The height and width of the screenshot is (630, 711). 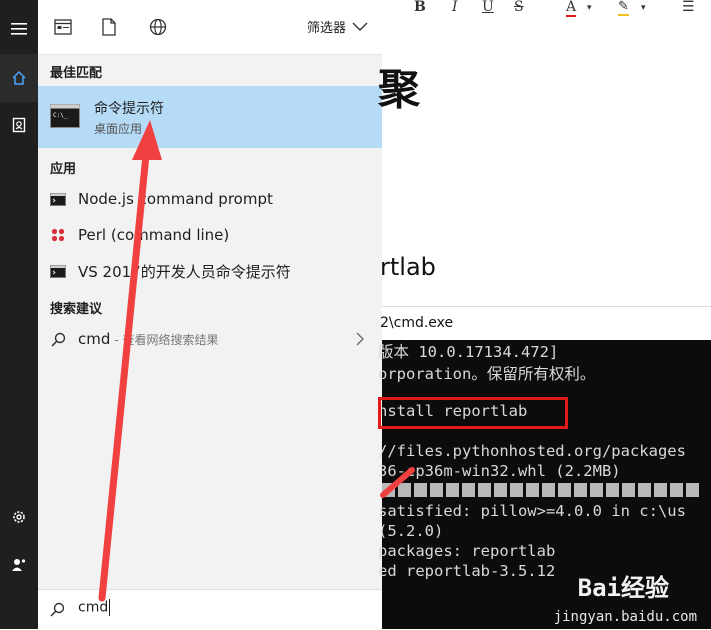 I want to click on best-match-item: C:\_ 命令提示符 桌面应用, so click(x=210, y=117).